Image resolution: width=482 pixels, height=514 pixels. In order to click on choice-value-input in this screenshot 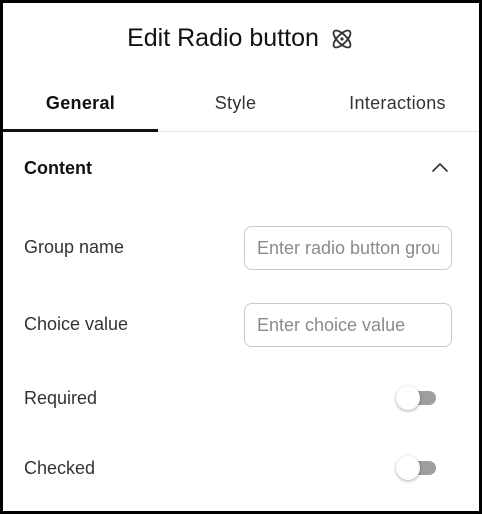, I will do `click(348, 325)`.